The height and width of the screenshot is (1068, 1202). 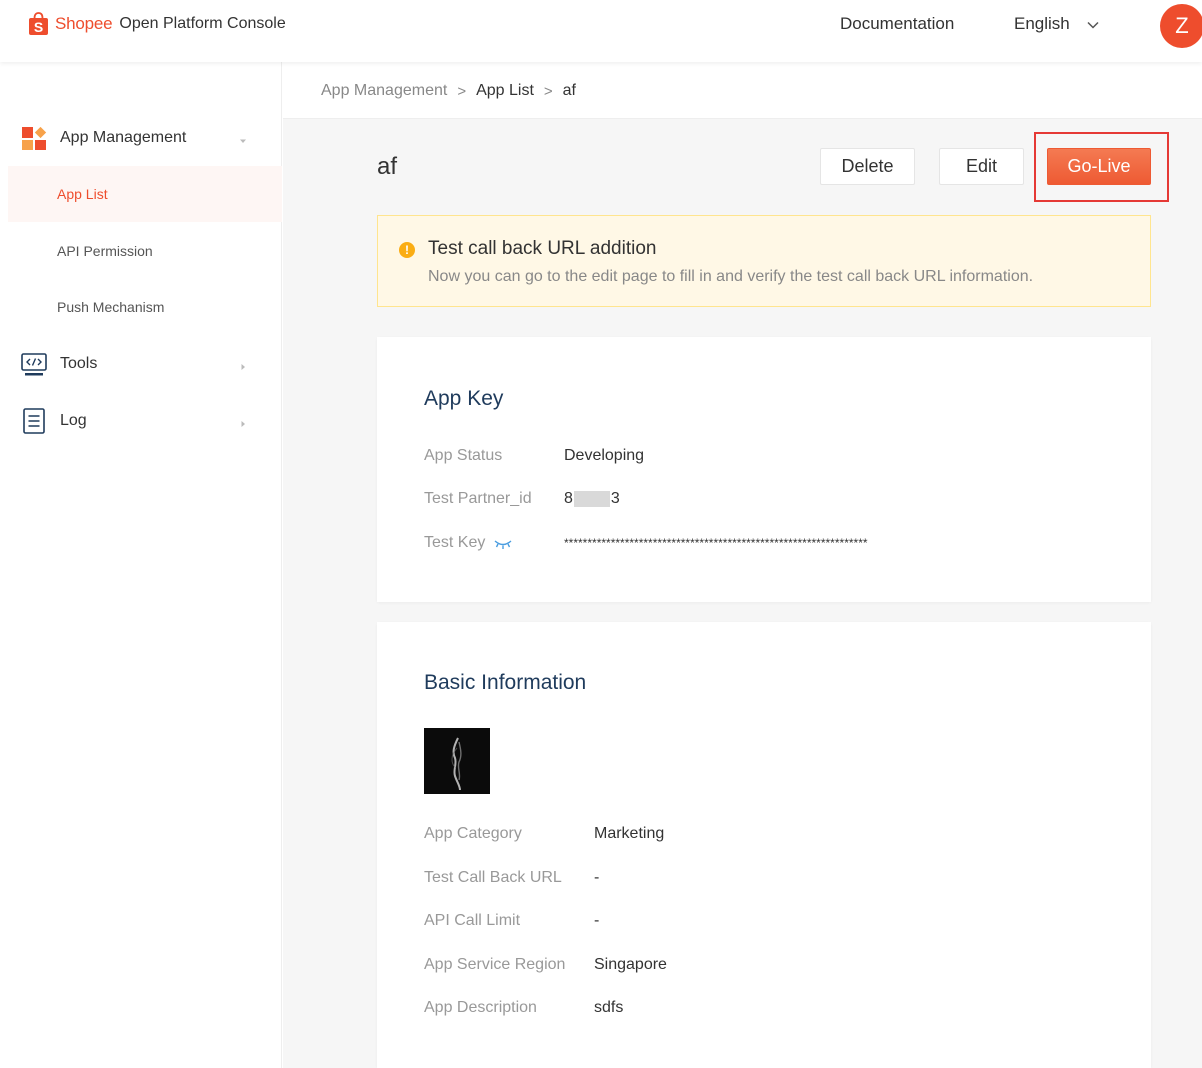 What do you see at coordinates (145, 364) in the screenshot?
I see `sidebar-group-tools: Tools` at bounding box center [145, 364].